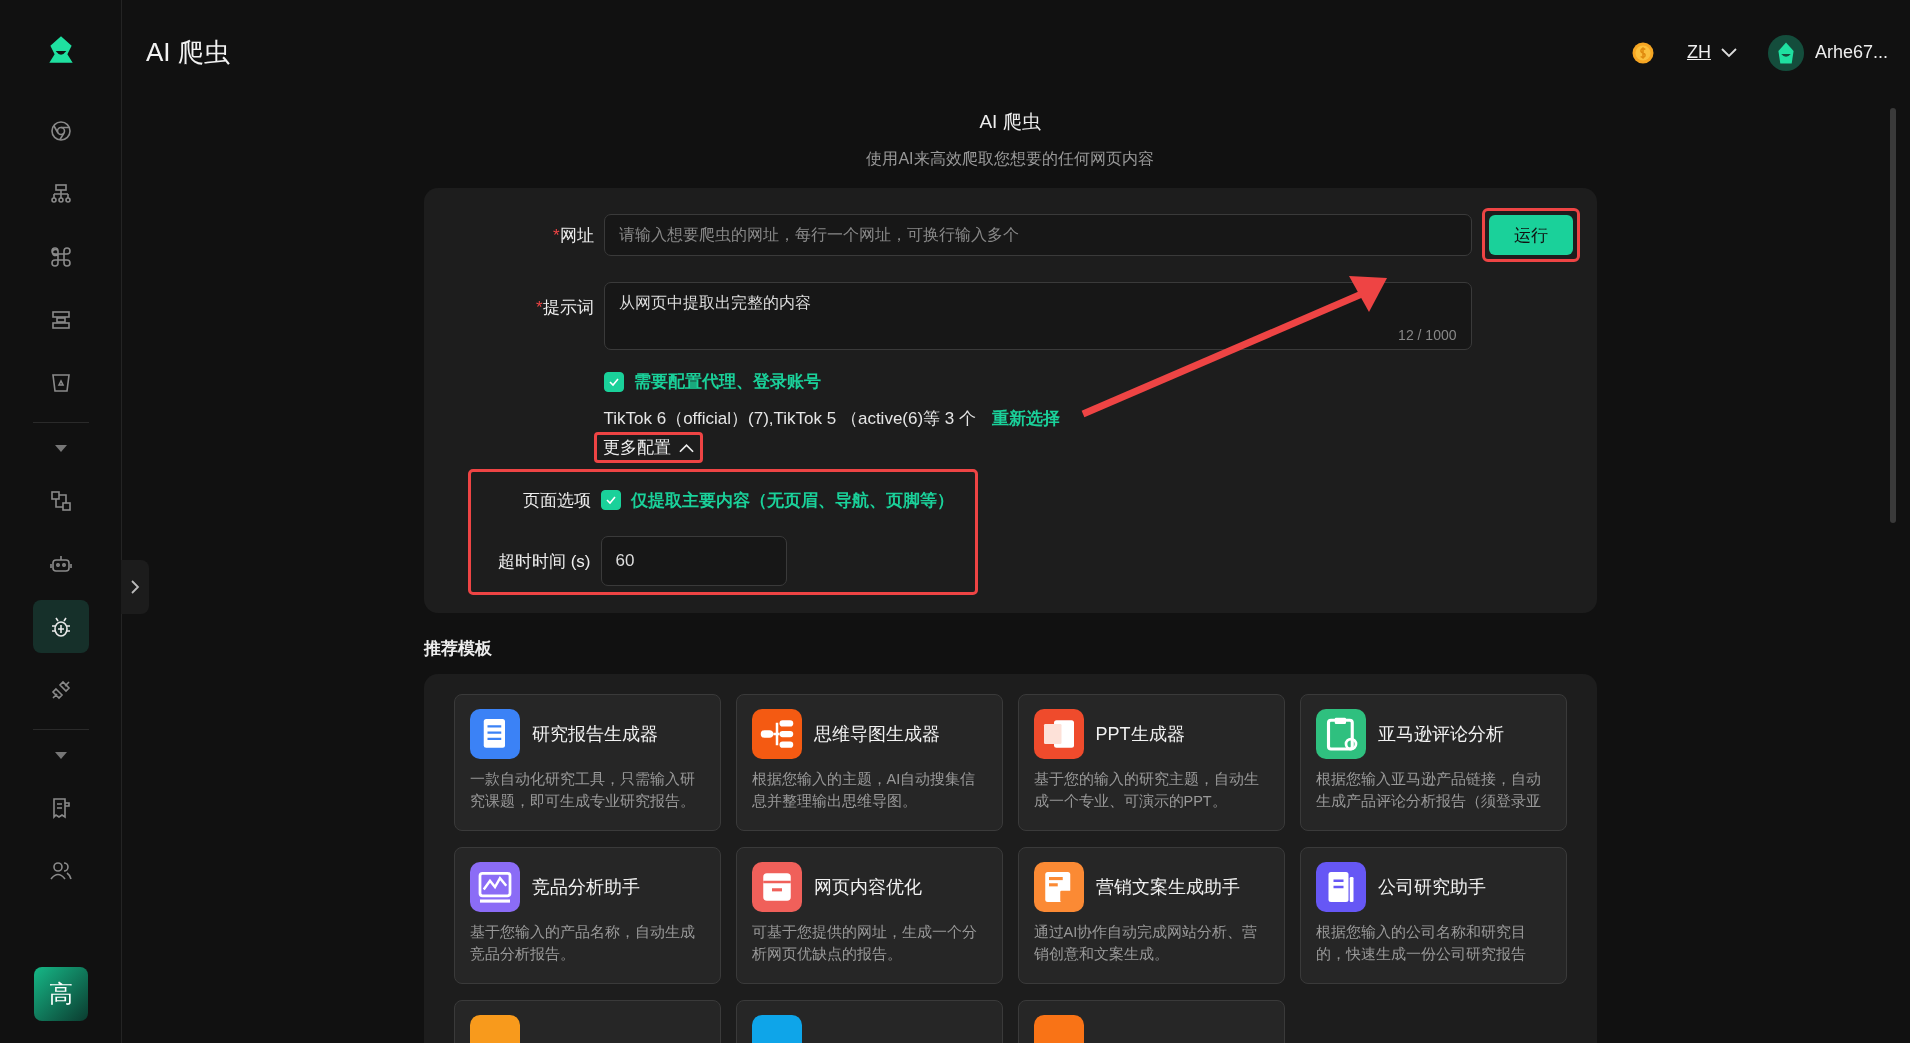 The width and height of the screenshot is (1910, 1043). What do you see at coordinates (1433, 915) in the screenshot?
I see `template-card: 公司研究助手 根据您输入的公司名称和研究目的，快速生成一份公司研究报告` at bounding box center [1433, 915].